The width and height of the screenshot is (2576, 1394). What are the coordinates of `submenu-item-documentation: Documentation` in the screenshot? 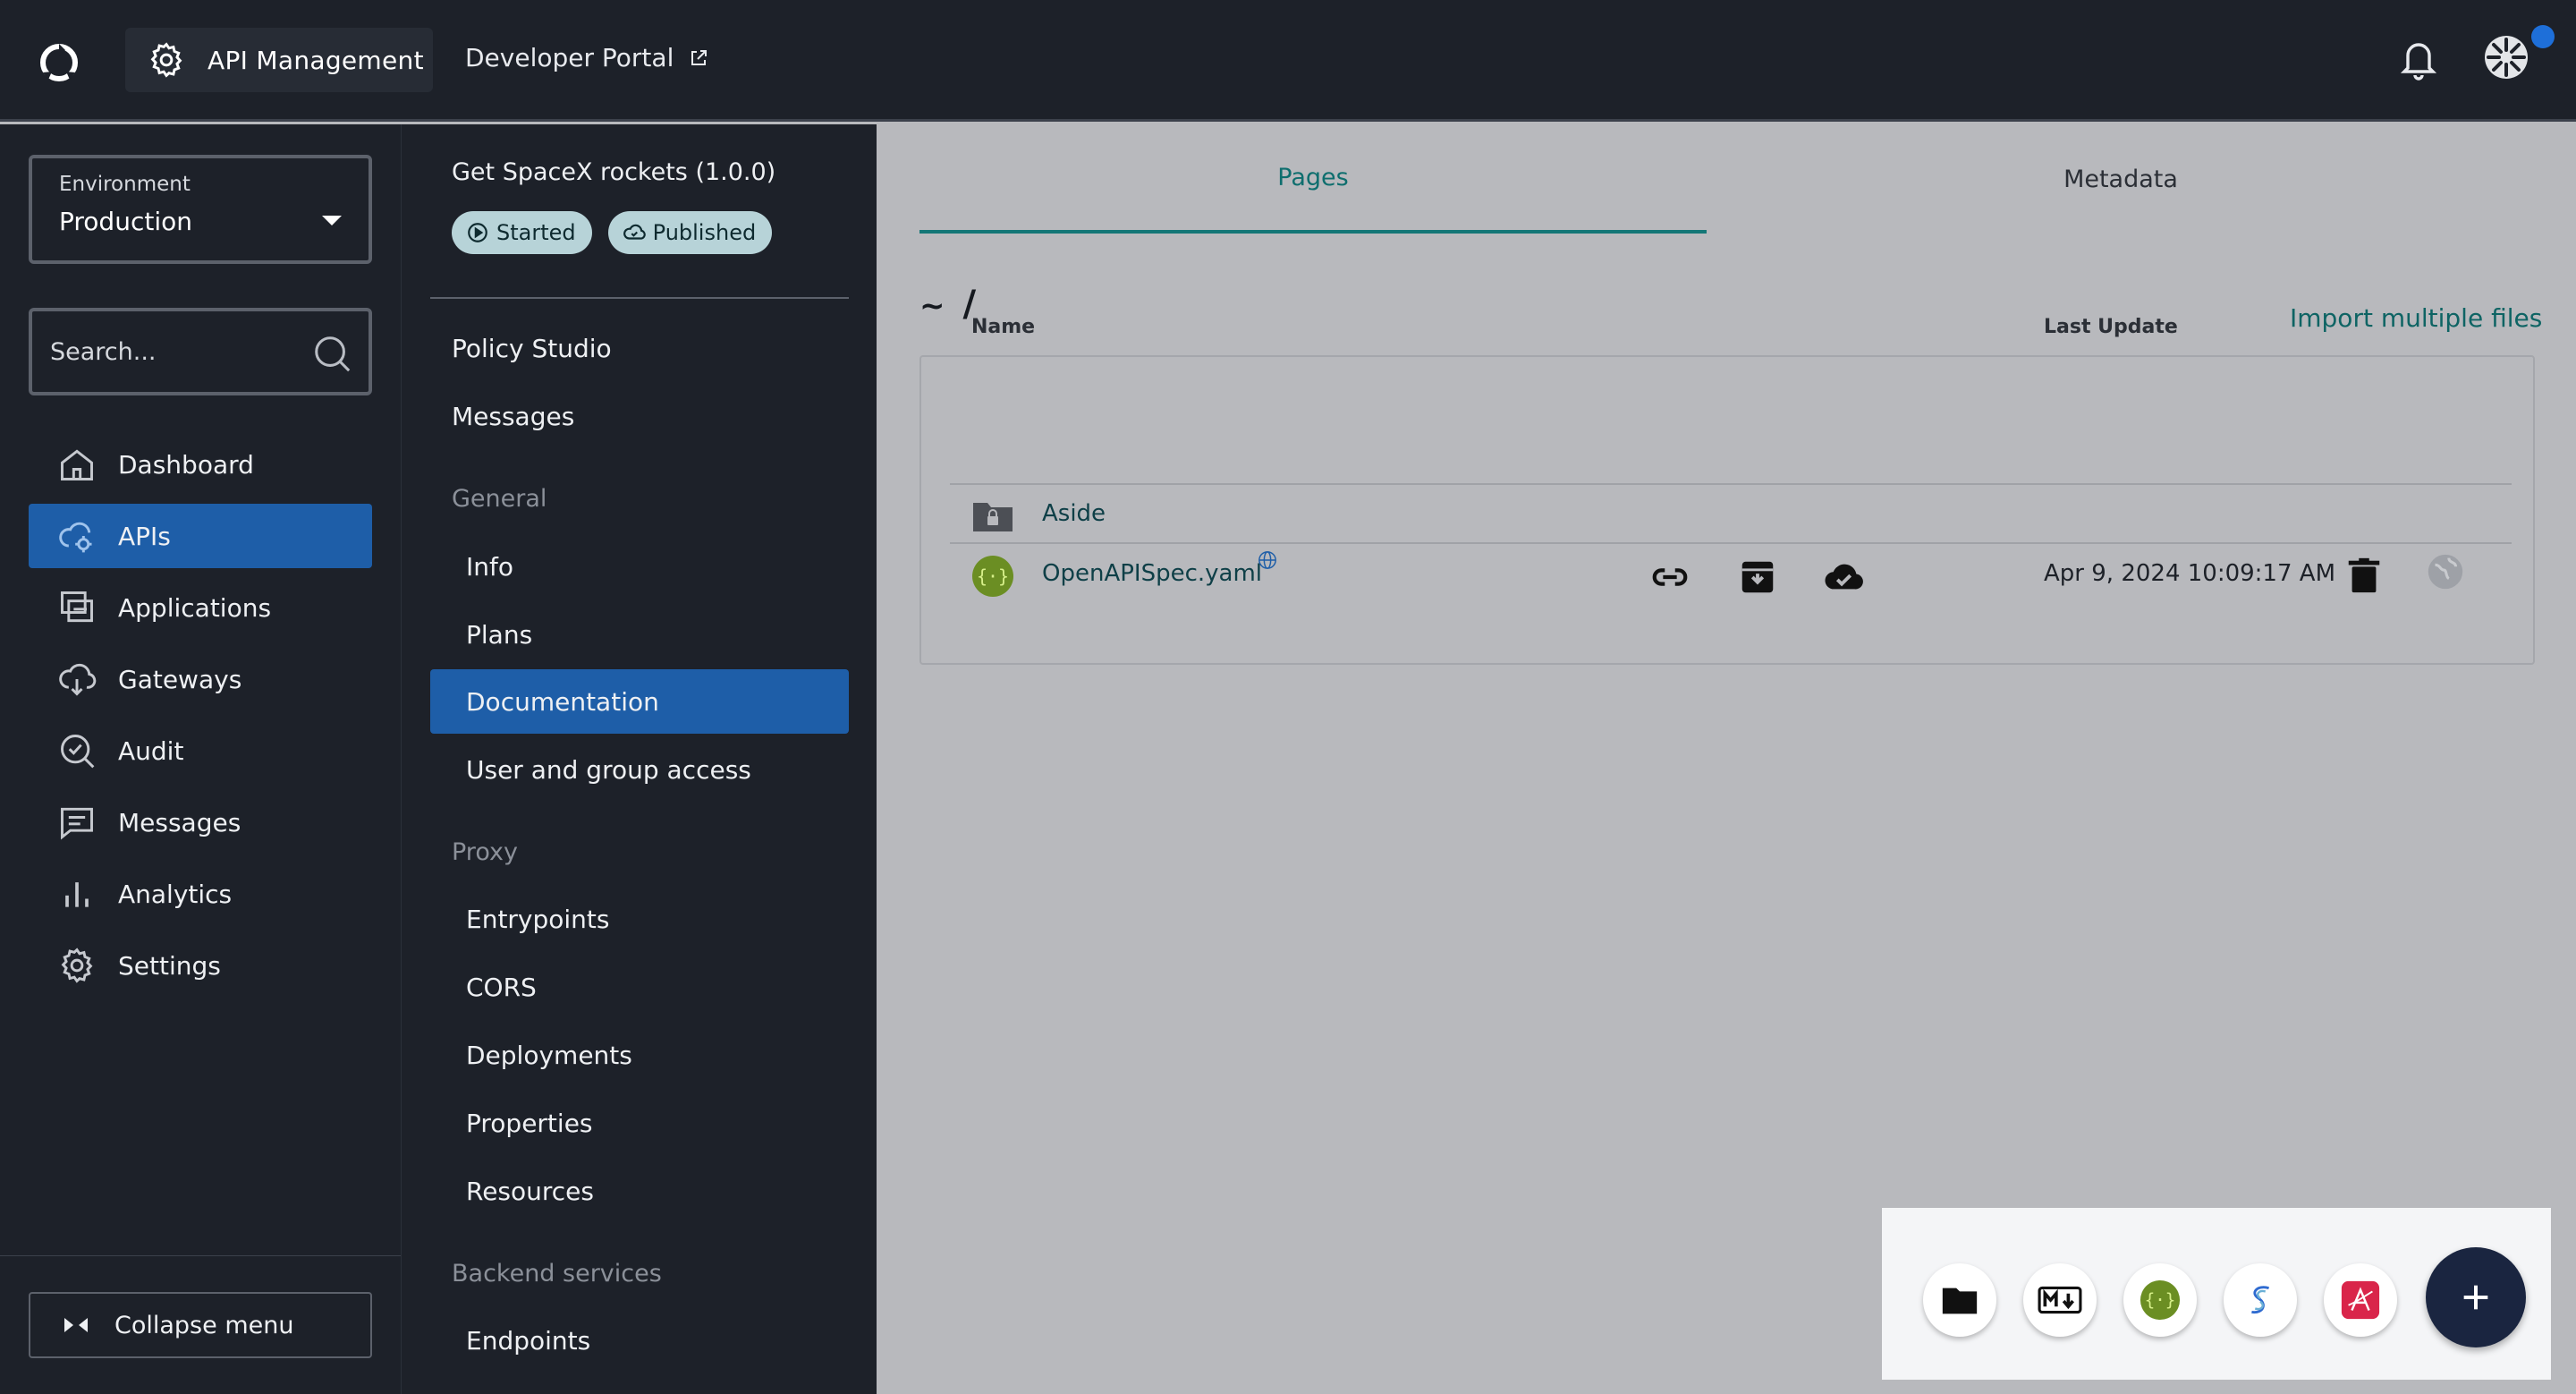 It's located at (639, 701).